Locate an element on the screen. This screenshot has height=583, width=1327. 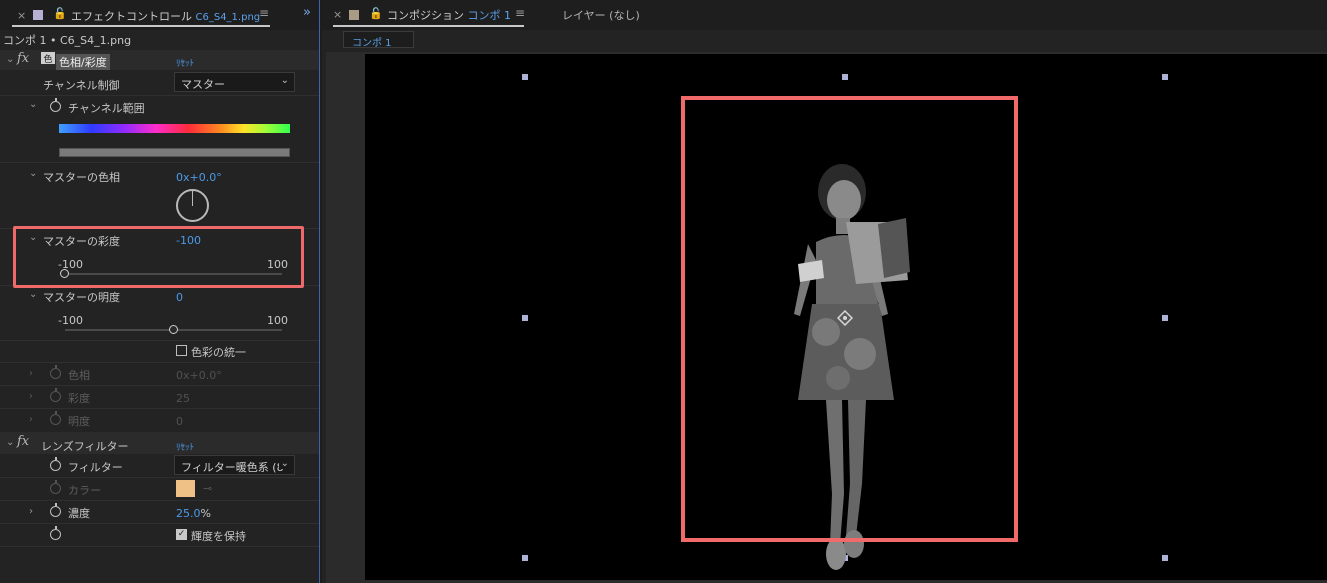
lightness-label: 明度 is located at coordinates (79, 421).